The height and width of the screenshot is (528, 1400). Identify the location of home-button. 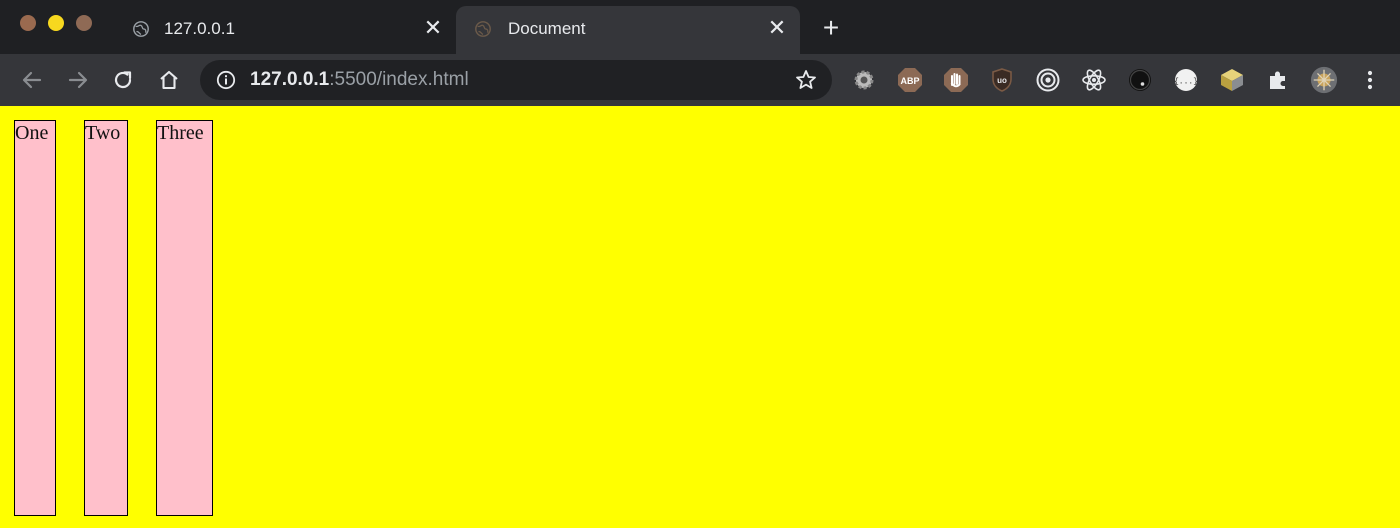
(169, 80).